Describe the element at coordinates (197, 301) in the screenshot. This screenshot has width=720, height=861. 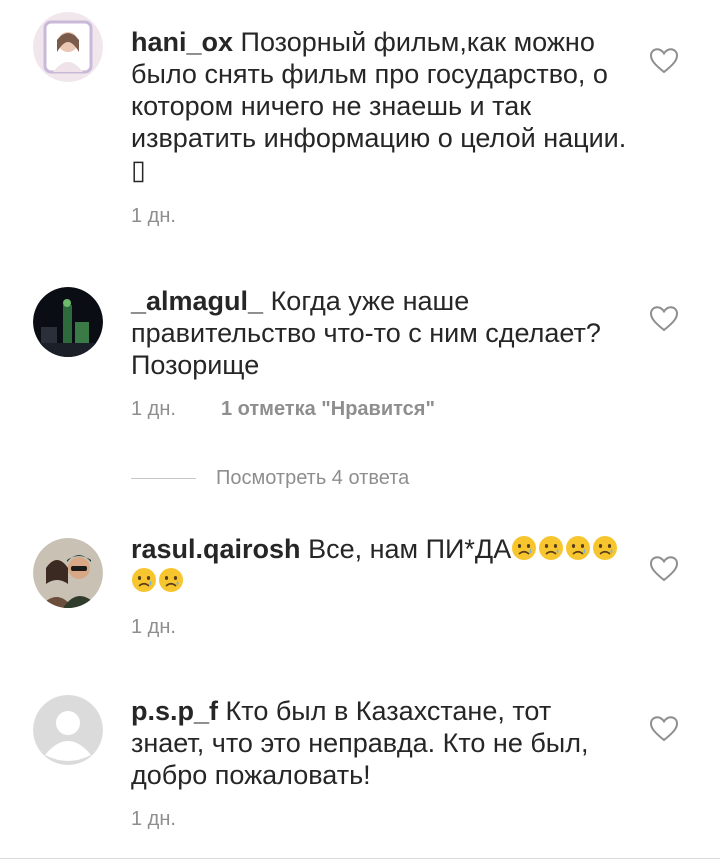
I see `comment-username: _almagul_` at that location.